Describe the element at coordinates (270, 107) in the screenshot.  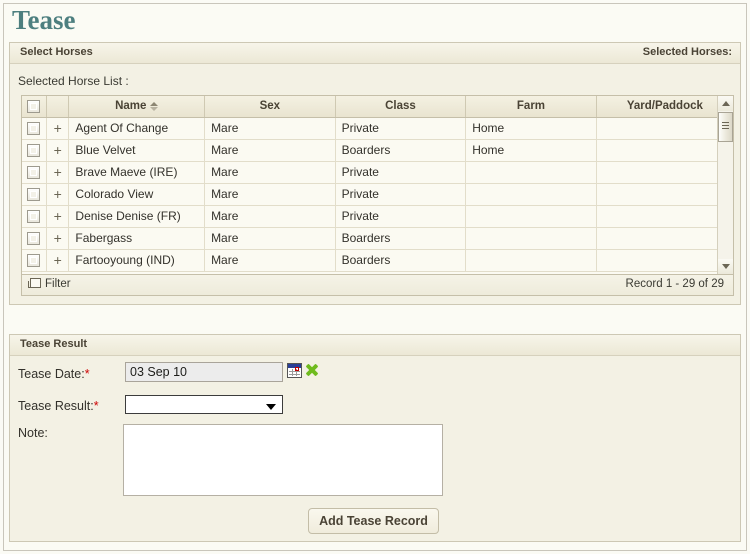
I see `column-header-sex: Sex` at that location.